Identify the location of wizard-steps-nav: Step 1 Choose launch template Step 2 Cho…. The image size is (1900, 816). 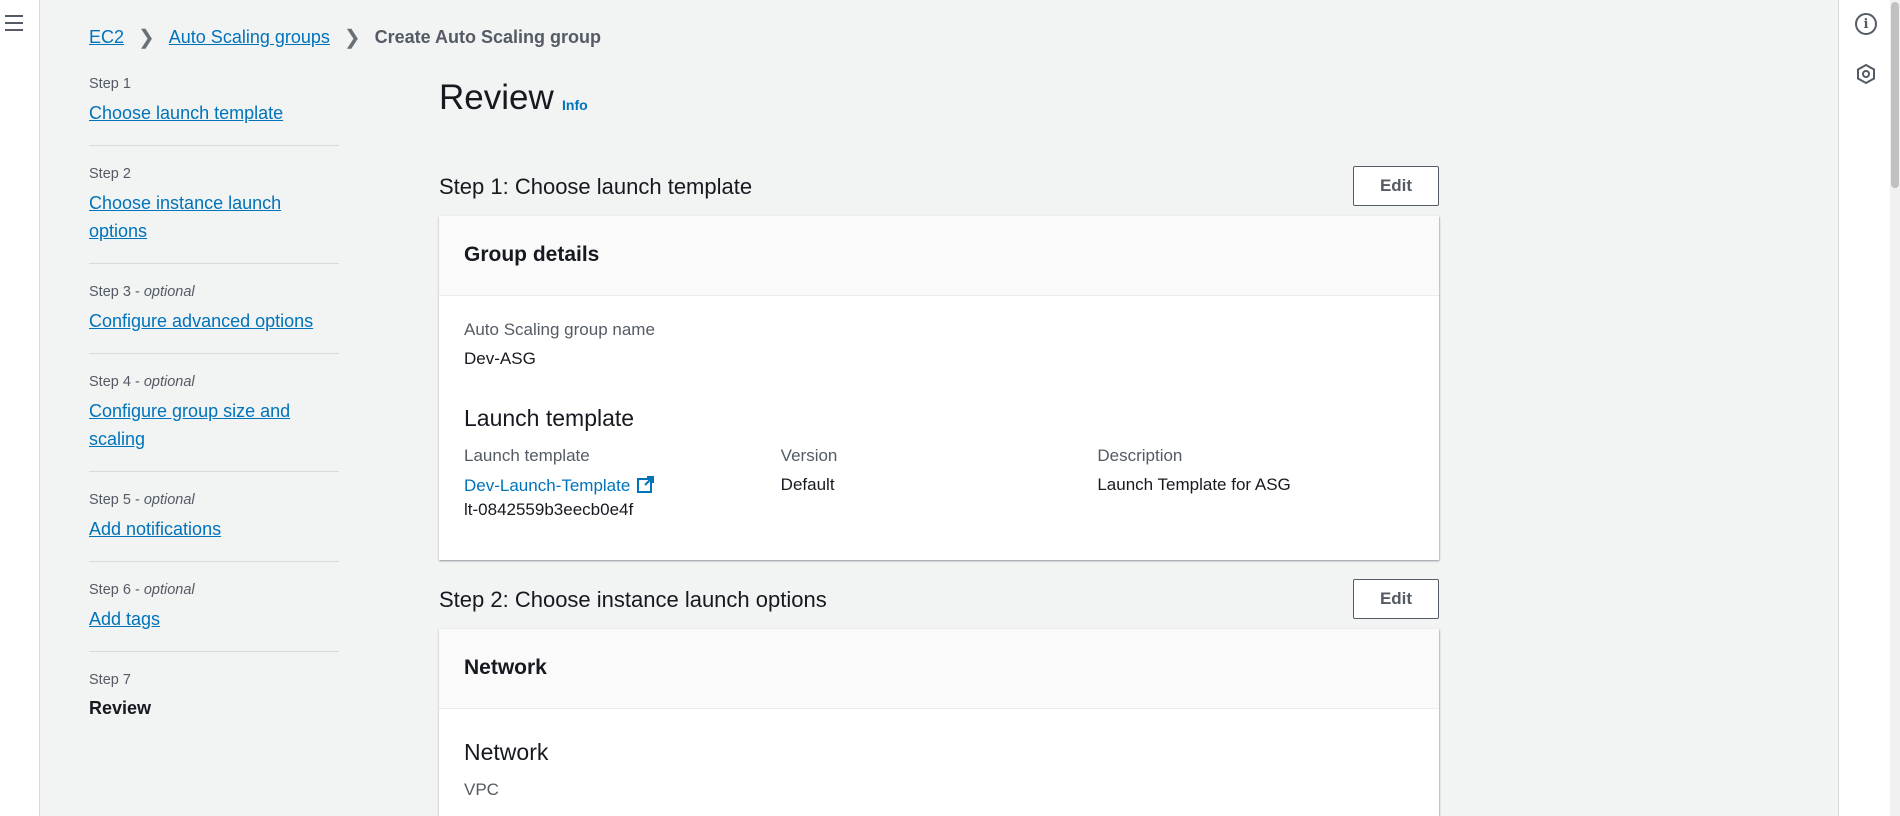
(214, 417).